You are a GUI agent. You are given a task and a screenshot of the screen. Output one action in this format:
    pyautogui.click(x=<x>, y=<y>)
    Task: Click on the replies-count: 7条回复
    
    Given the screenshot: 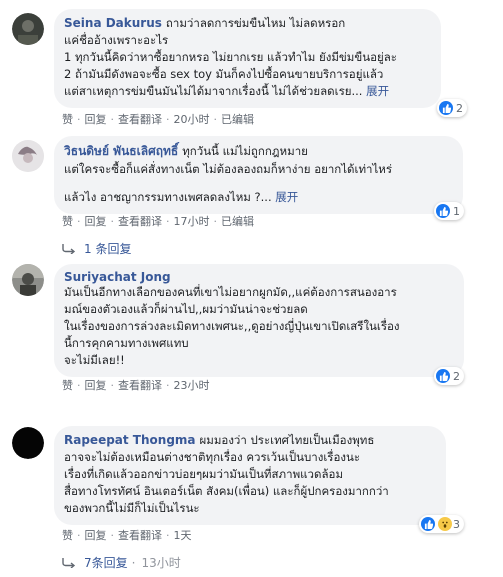 What is the action you would take?
    pyautogui.click(x=106, y=562)
    